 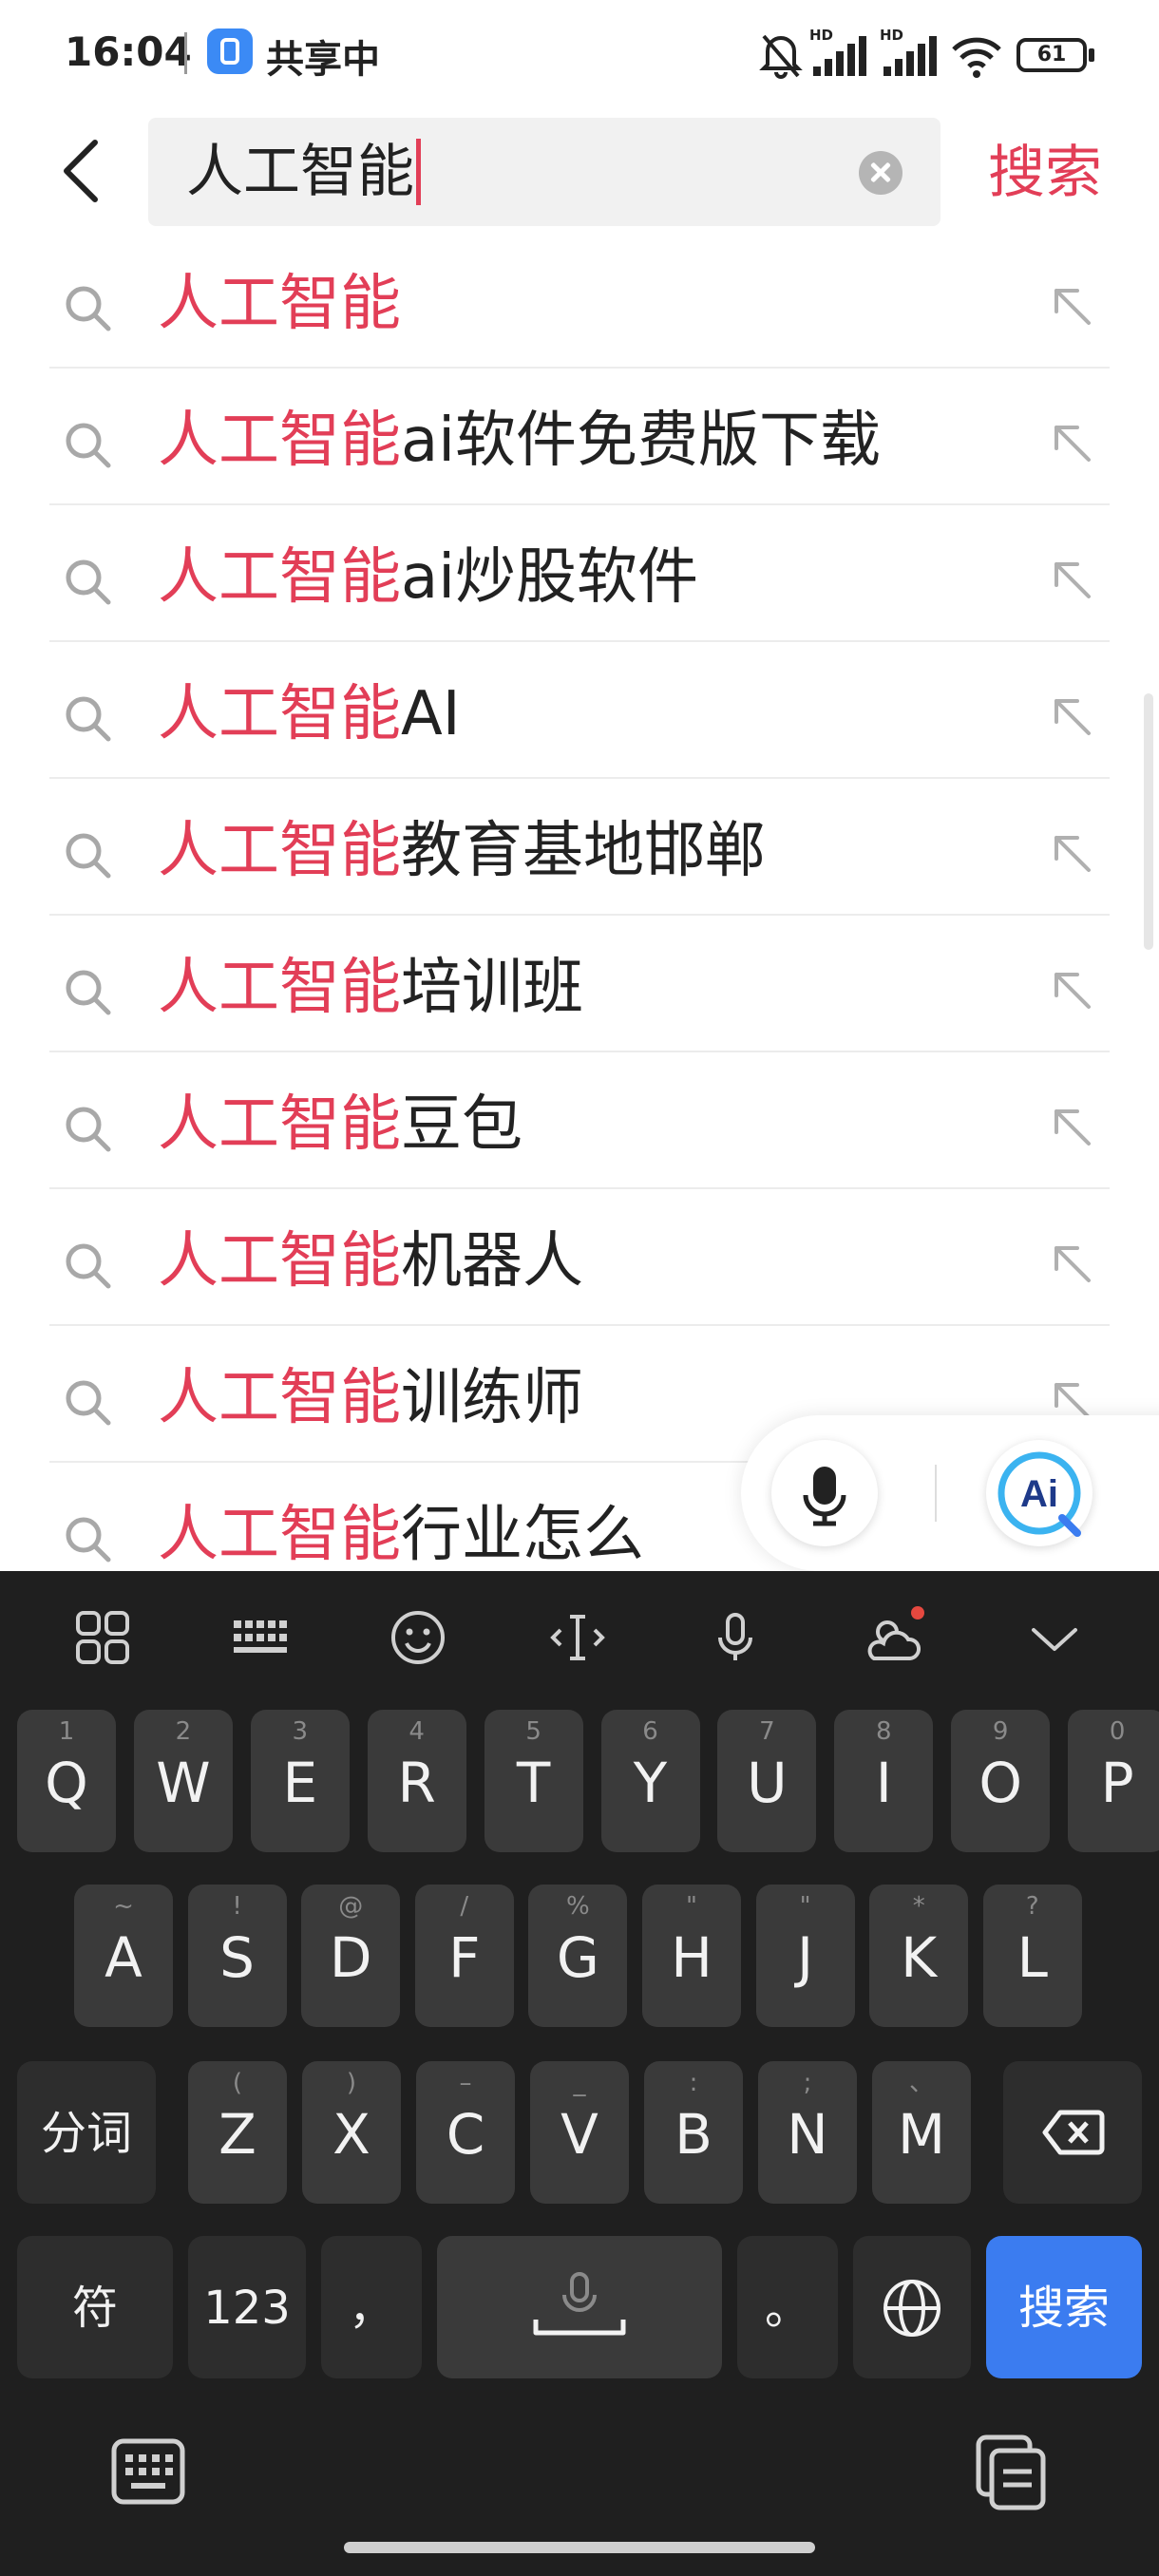 I want to click on key-s: ! S, so click(x=237, y=1956).